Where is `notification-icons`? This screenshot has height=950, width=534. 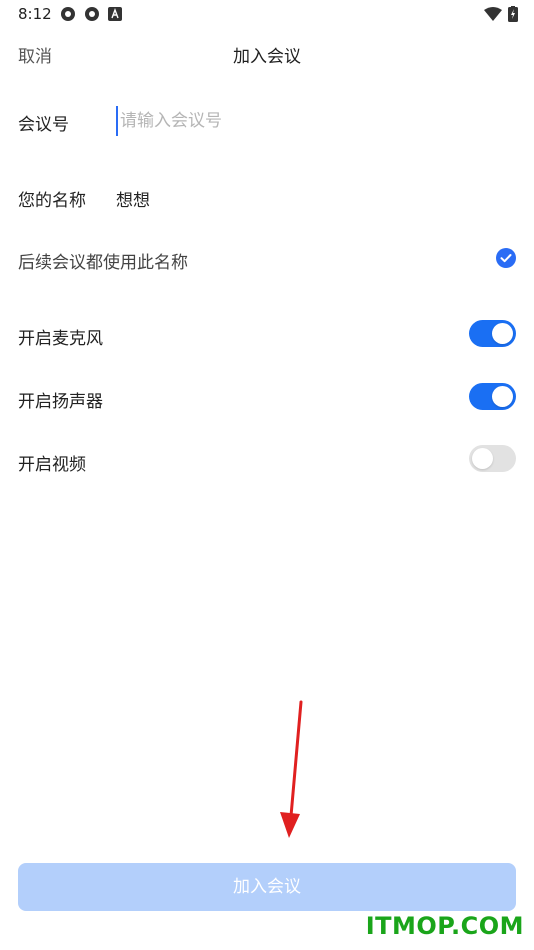
notification-icons is located at coordinates (91, 14).